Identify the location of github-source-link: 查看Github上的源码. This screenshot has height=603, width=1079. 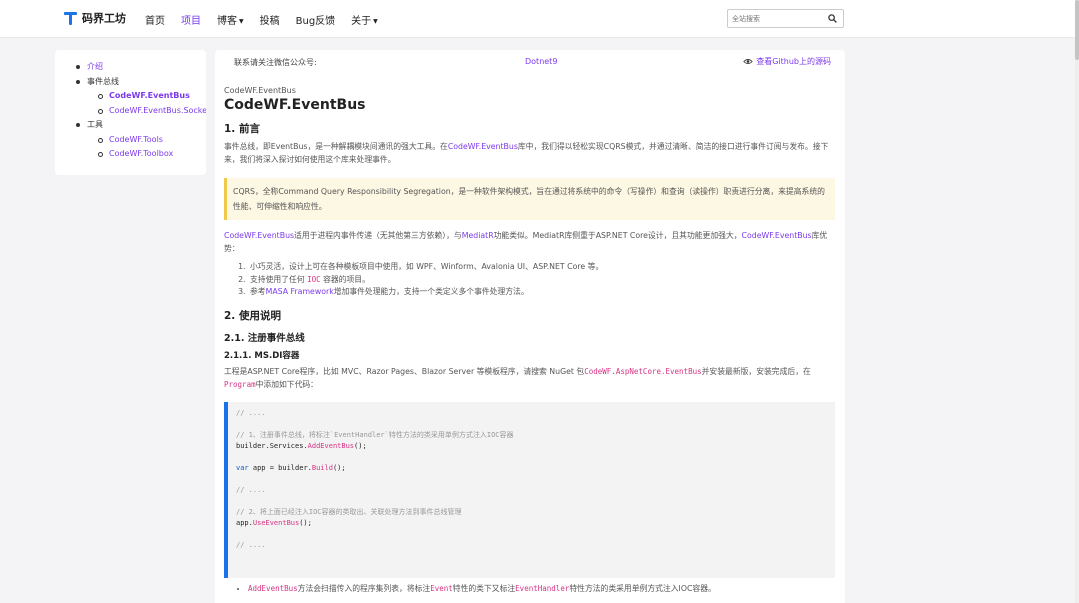
(787, 61).